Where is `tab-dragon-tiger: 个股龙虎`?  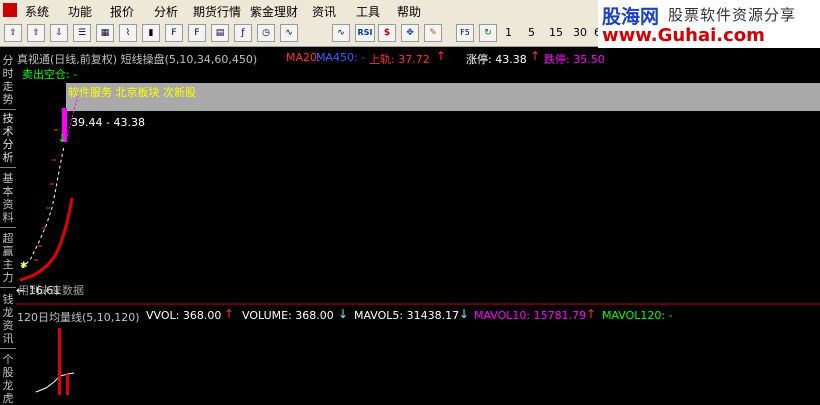
tab-dragon-tiger: 个股龙虎 is located at coordinates (8, 378).